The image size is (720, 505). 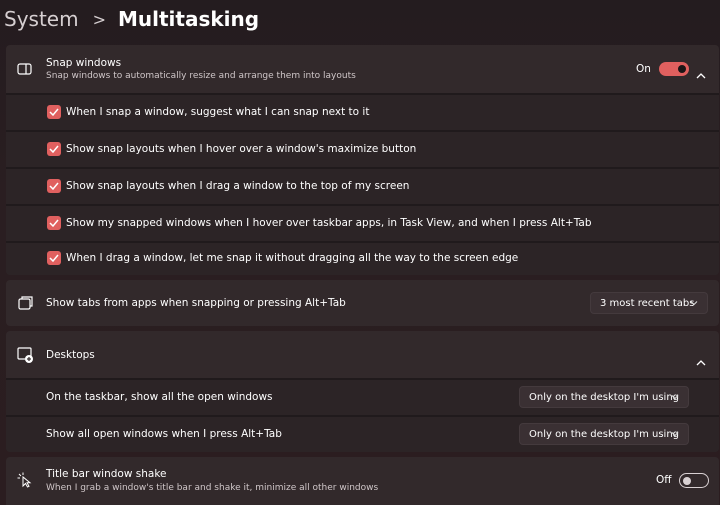 I want to click on desktops-alttab-dropdown: Only on the desktop I'm using, so click(x=604, y=434).